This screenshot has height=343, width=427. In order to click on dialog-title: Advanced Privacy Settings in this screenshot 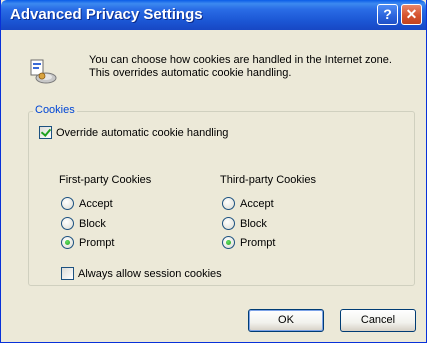, I will do `click(106, 14)`.